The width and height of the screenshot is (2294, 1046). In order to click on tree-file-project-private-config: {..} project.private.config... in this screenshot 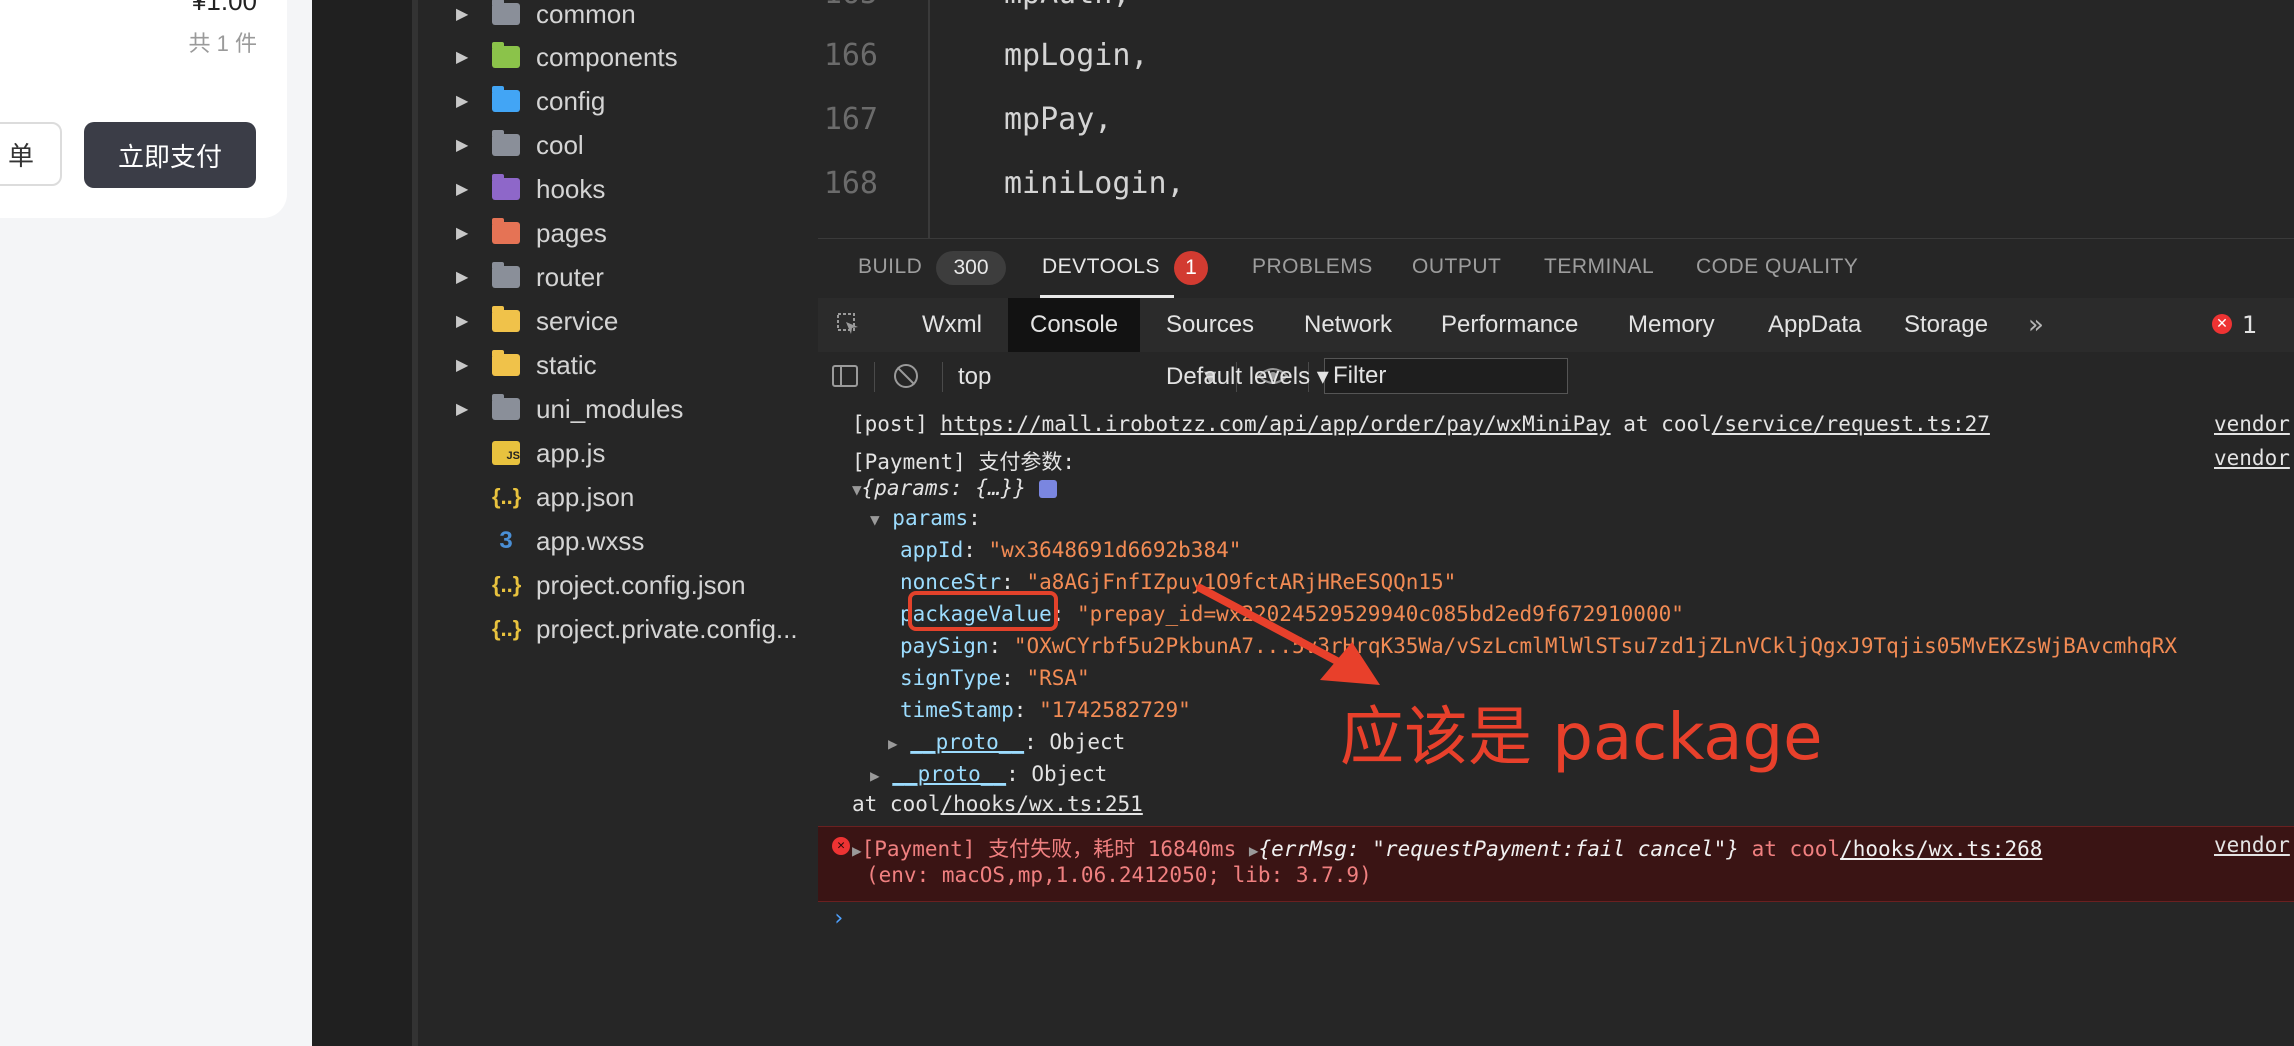, I will do `click(618, 629)`.